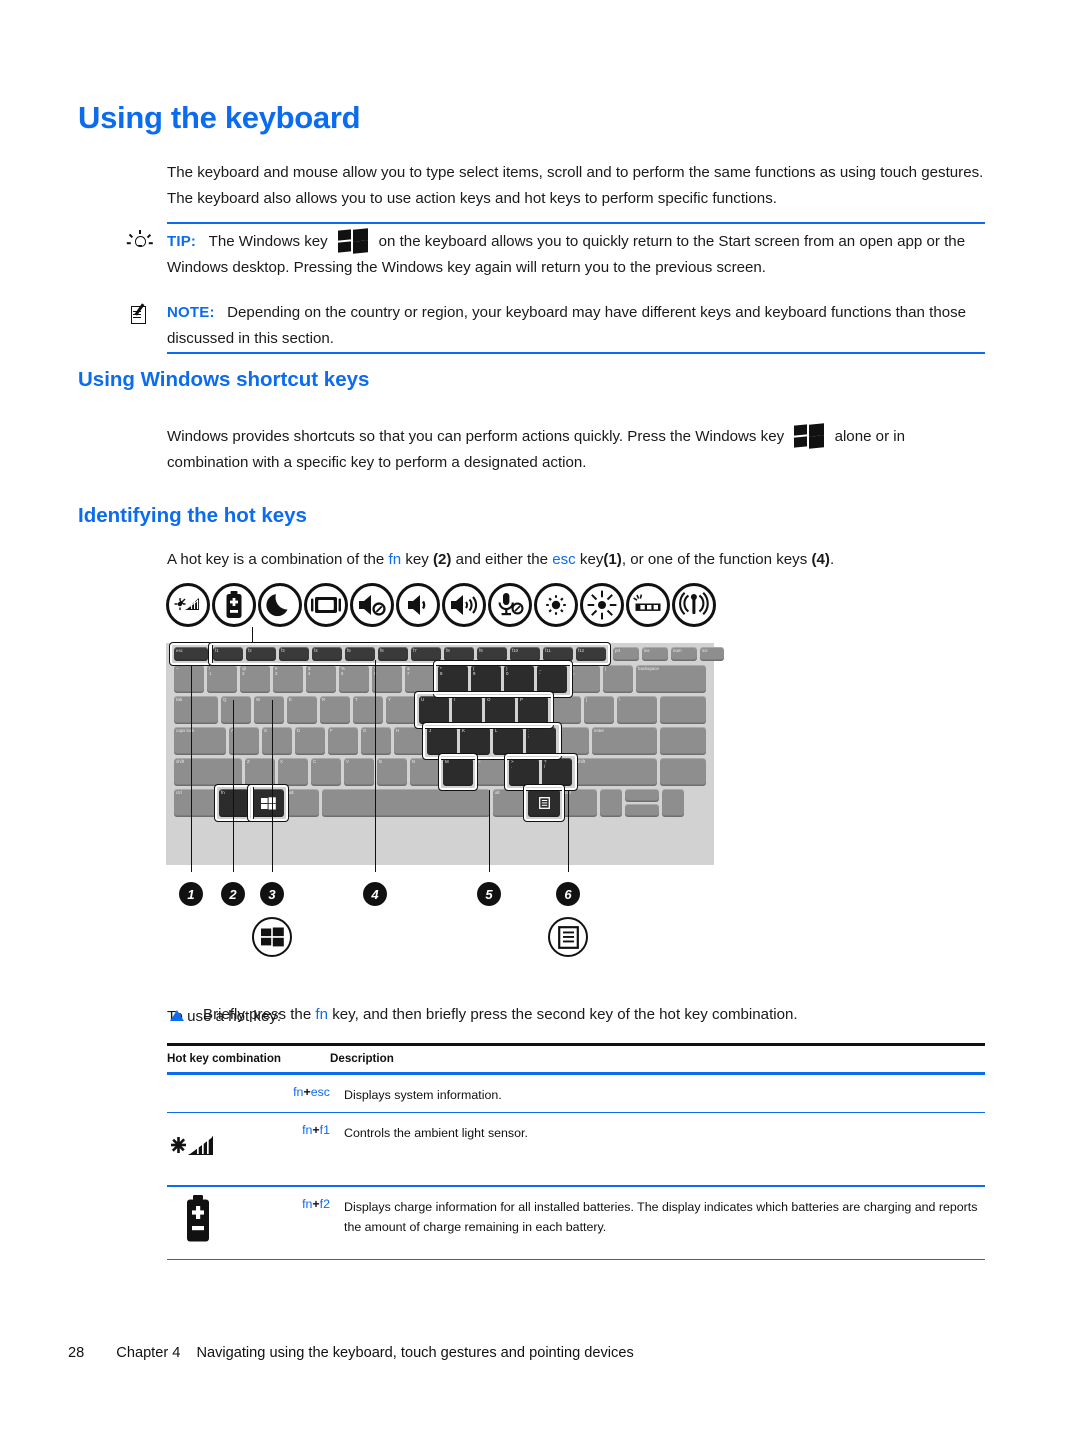 This screenshot has width=1080, height=1437. I want to click on key-alt-right: alt, so click(509, 803).